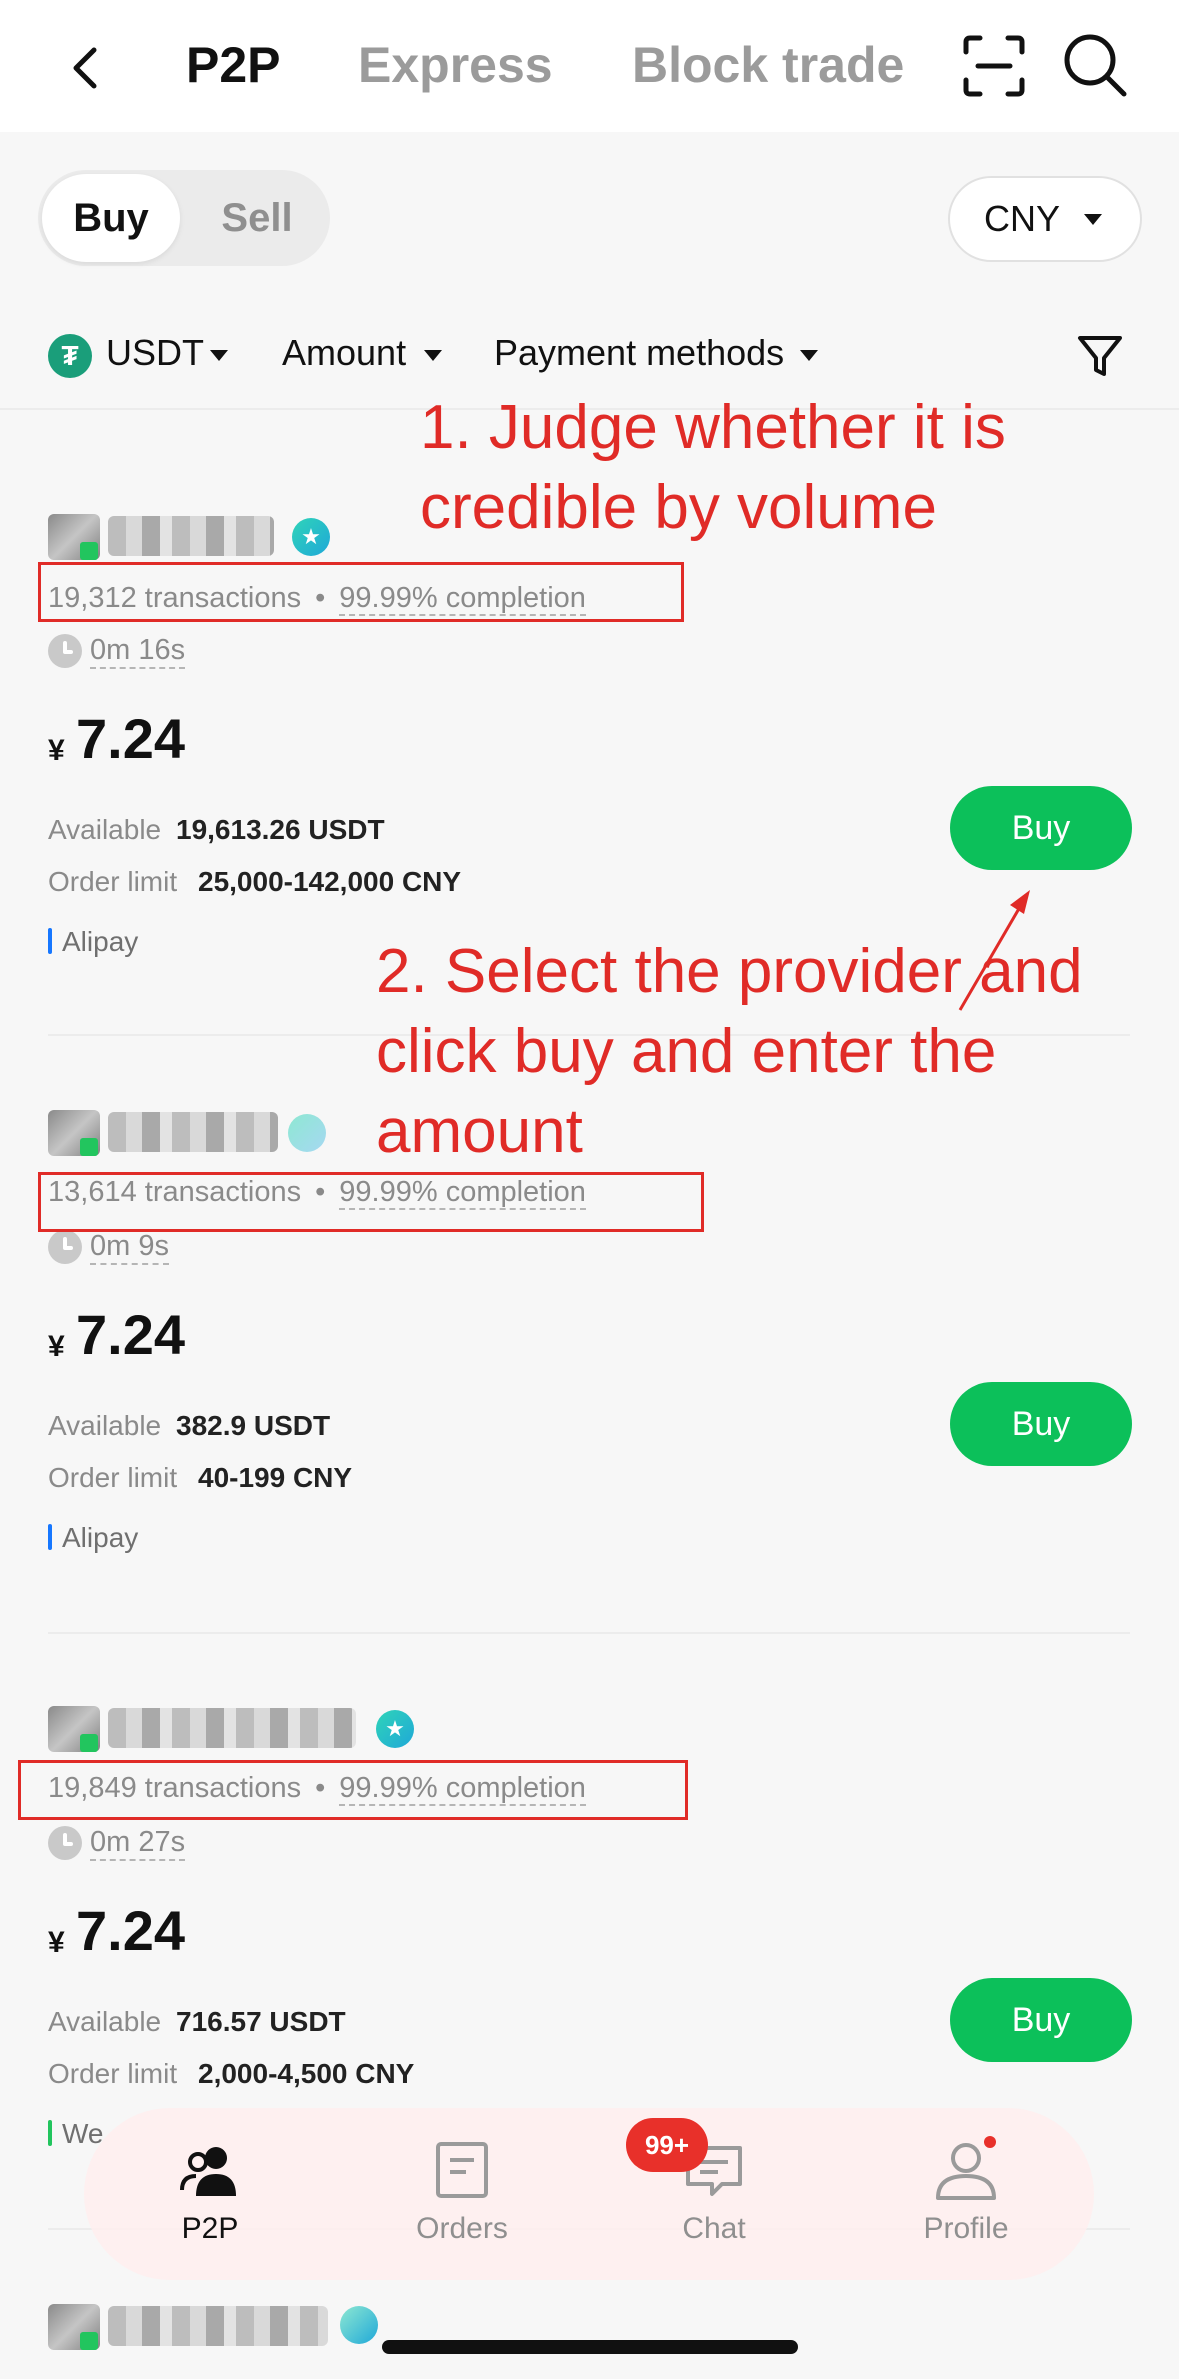  I want to click on sell-toggle-option: Sell, so click(257, 218).